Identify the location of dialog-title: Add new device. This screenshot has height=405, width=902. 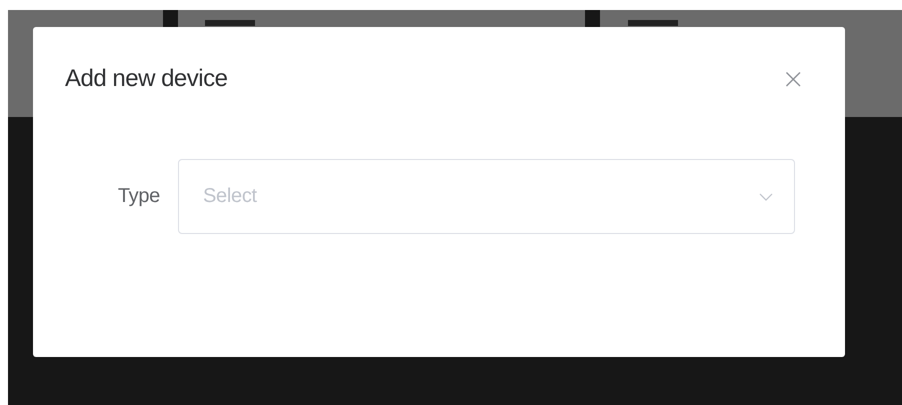
(146, 79).